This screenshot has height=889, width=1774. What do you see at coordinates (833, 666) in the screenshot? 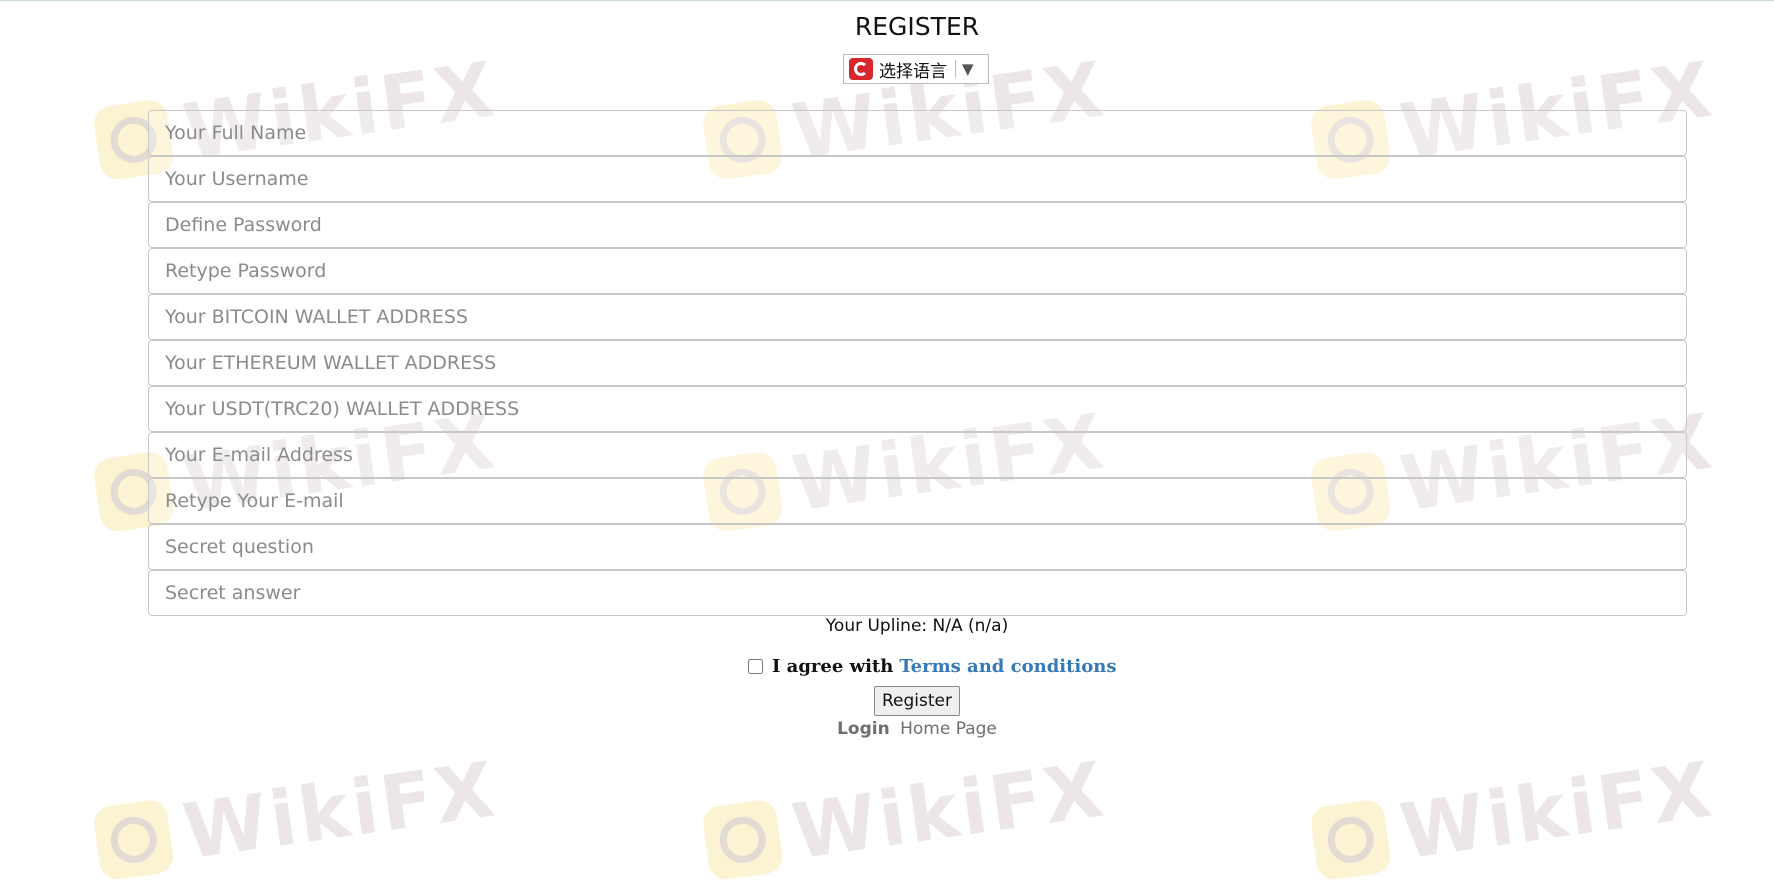
I see `agree-label: I agree with` at bounding box center [833, 666].